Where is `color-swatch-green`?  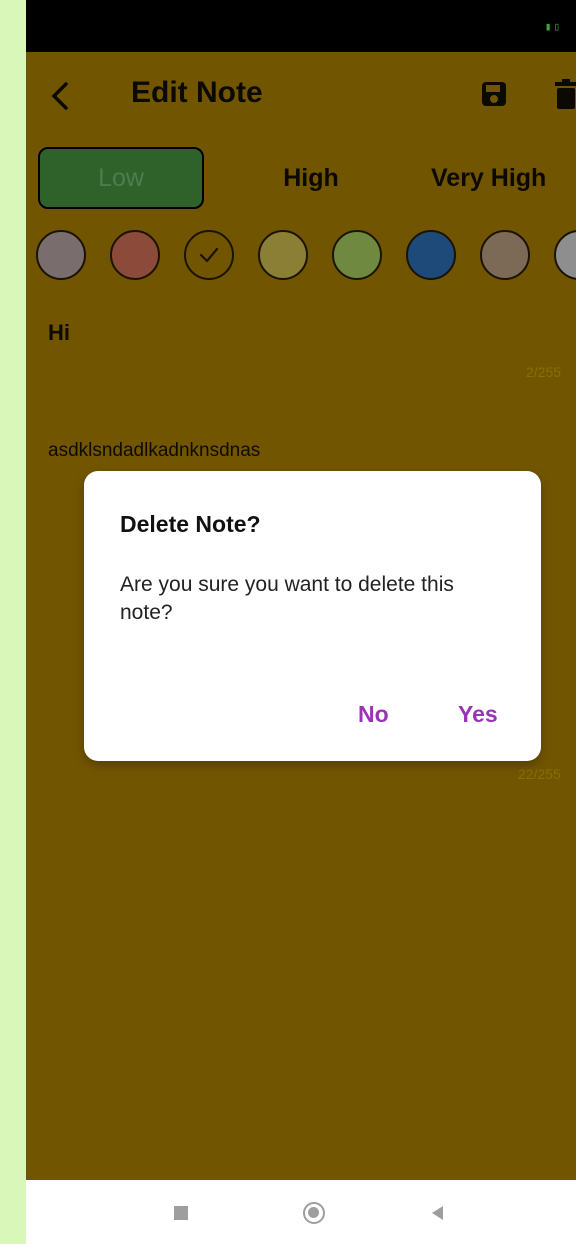 color-swatch-green is located at coordinates (357, 255).